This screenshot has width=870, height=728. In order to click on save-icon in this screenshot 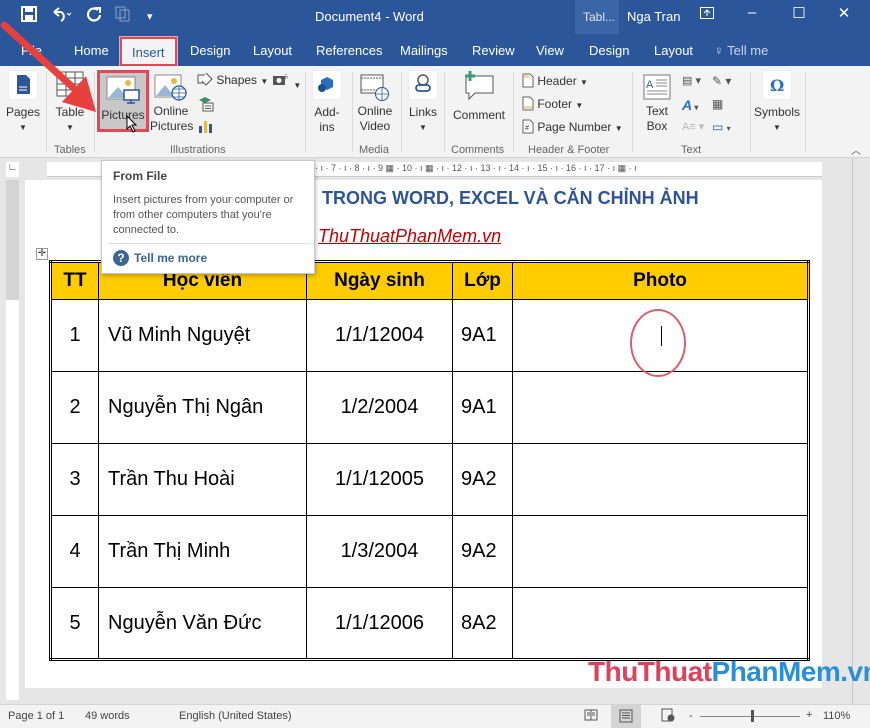, I will do `click(29, 16)`.